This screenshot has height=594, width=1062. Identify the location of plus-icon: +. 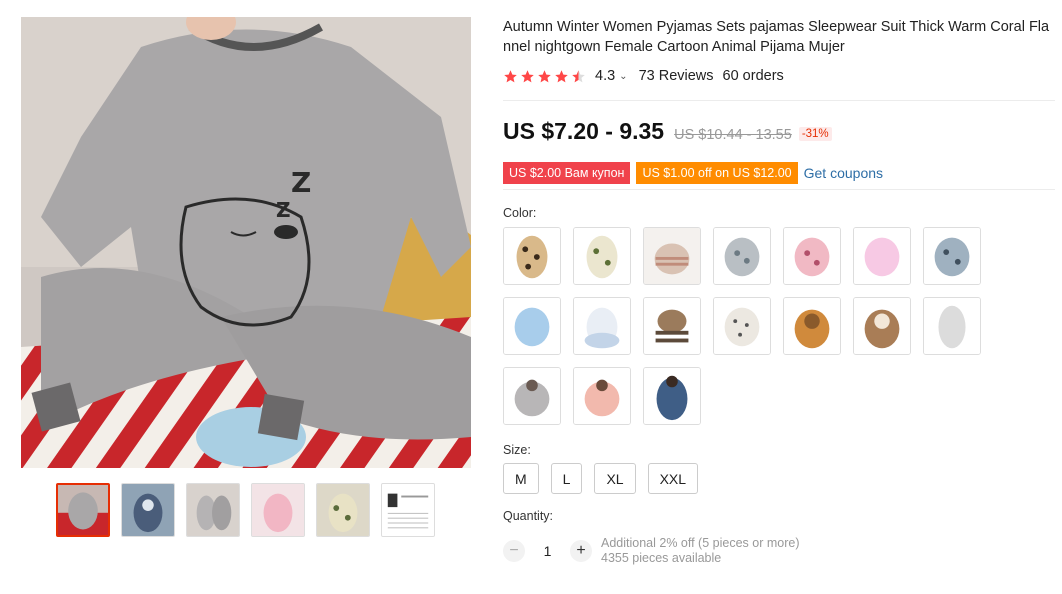
(581, 551).